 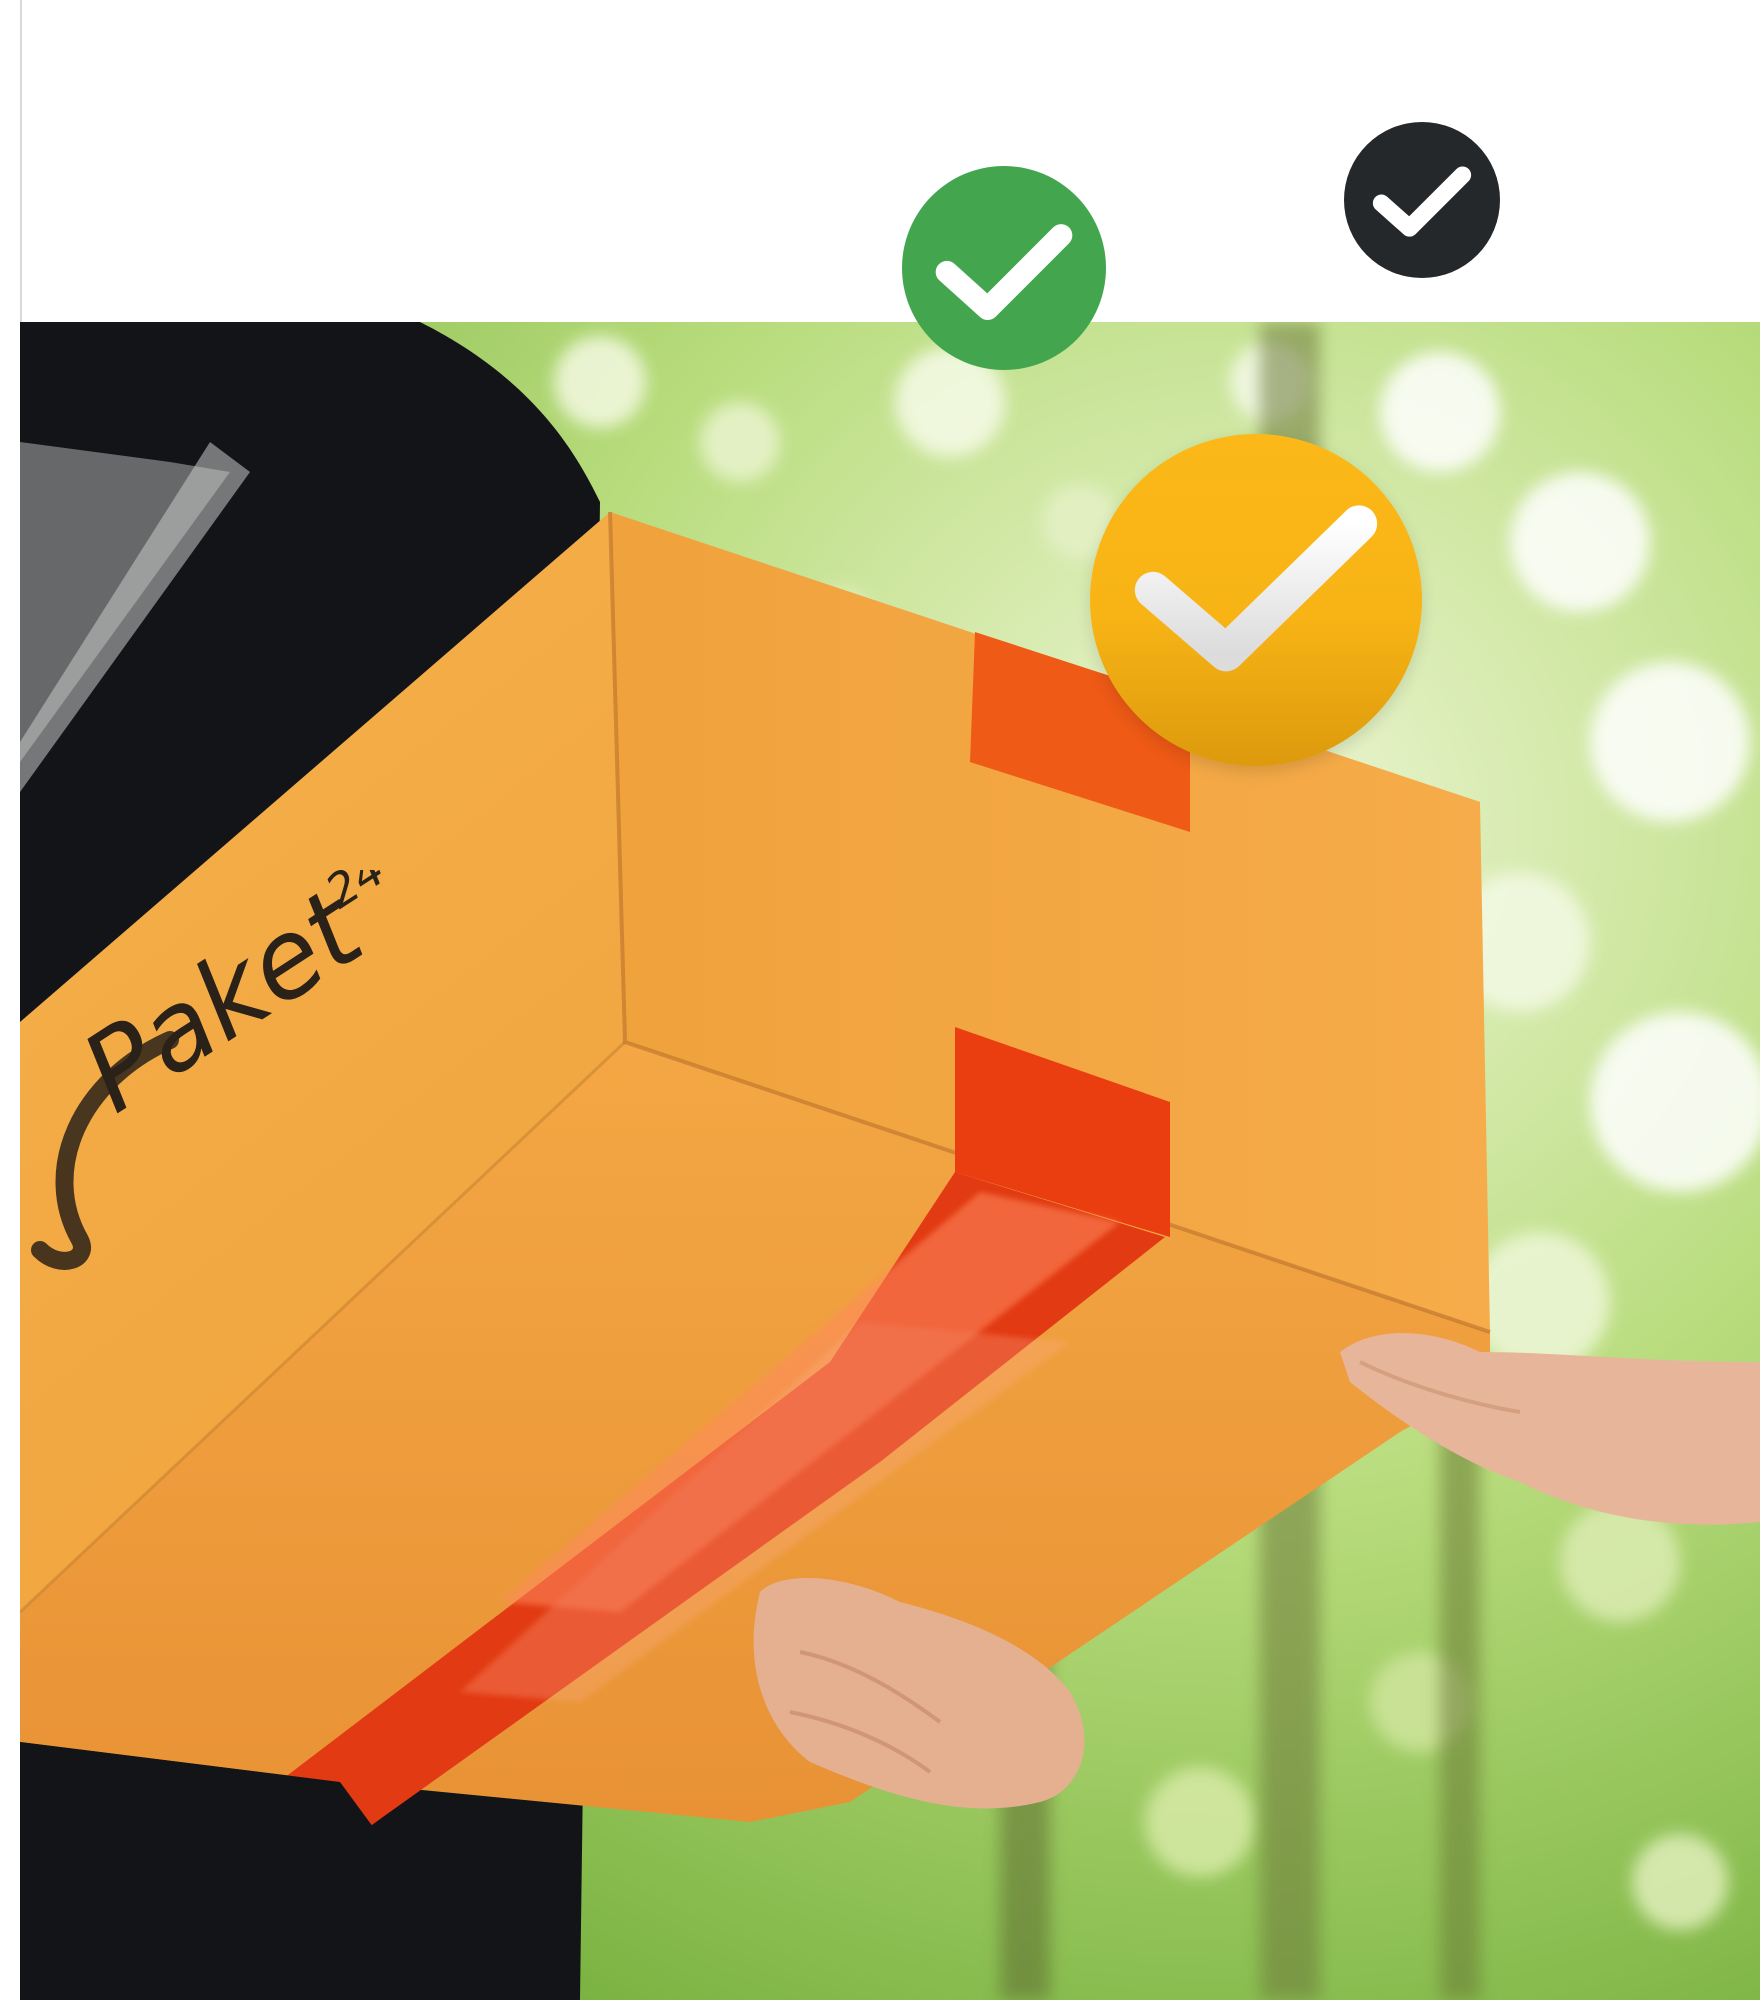 I want to click on green-check-badge, so click(x=1004, y=268).